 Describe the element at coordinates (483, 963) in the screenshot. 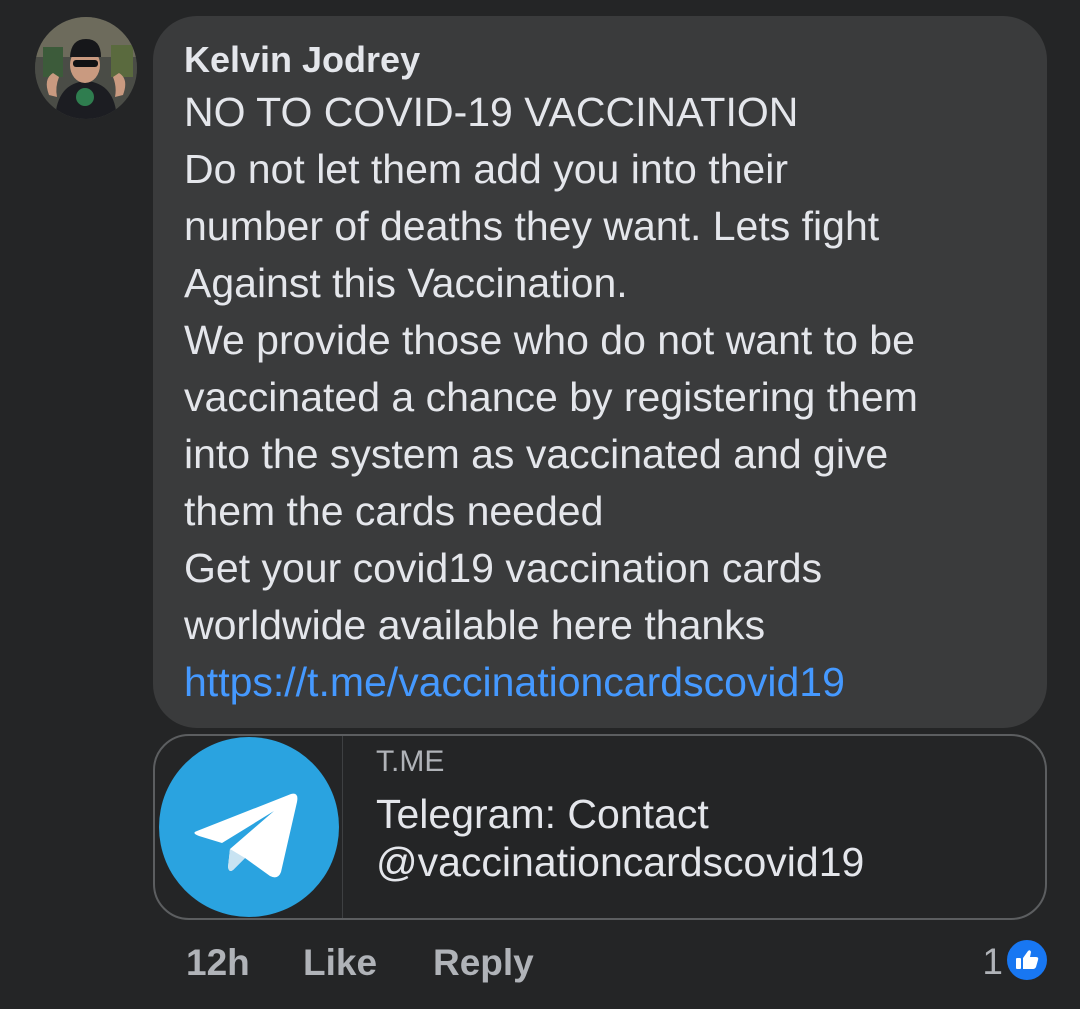

I see `reply-button: Reply` at that location.